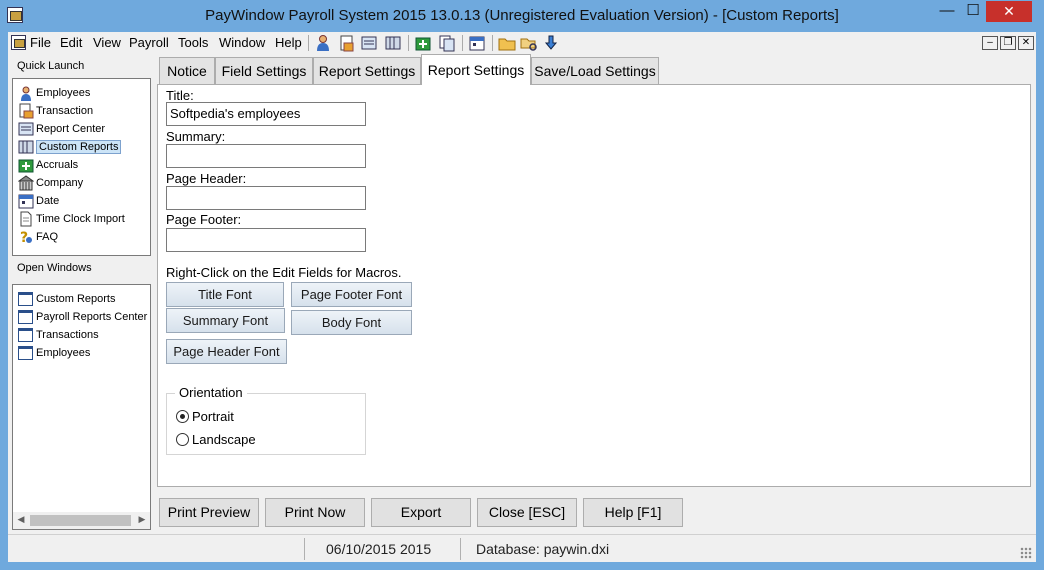 The width and height of the screenshot is (1044, 570). What do you see at coordinates (216, 440) in the screenshot?
I see `landscape-option: Landscape` at bounding box center [216, 440].